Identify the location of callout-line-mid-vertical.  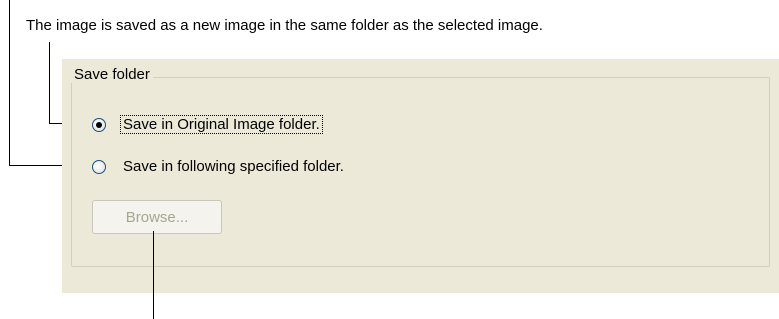
(49, 83).